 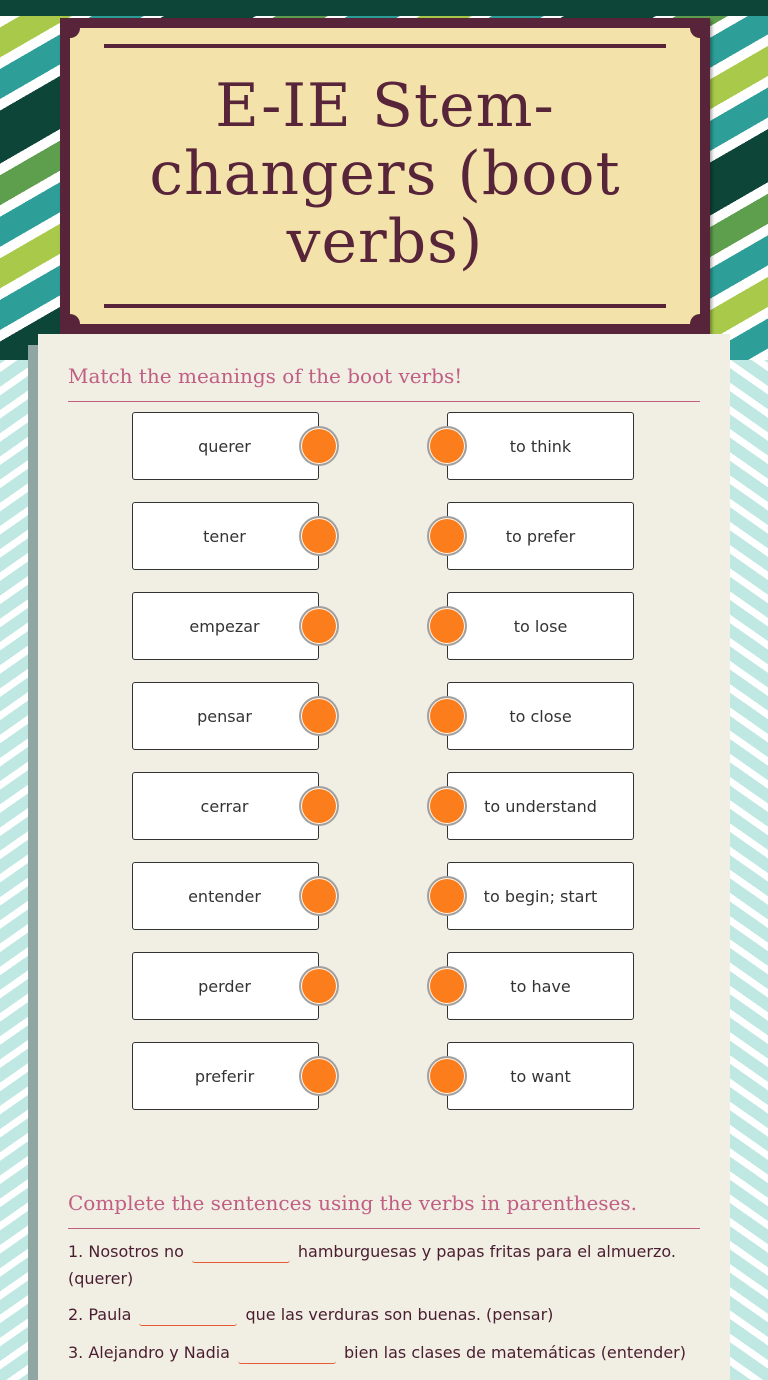 I want to click on match-item-label: tener, so click(x=224, y=536).